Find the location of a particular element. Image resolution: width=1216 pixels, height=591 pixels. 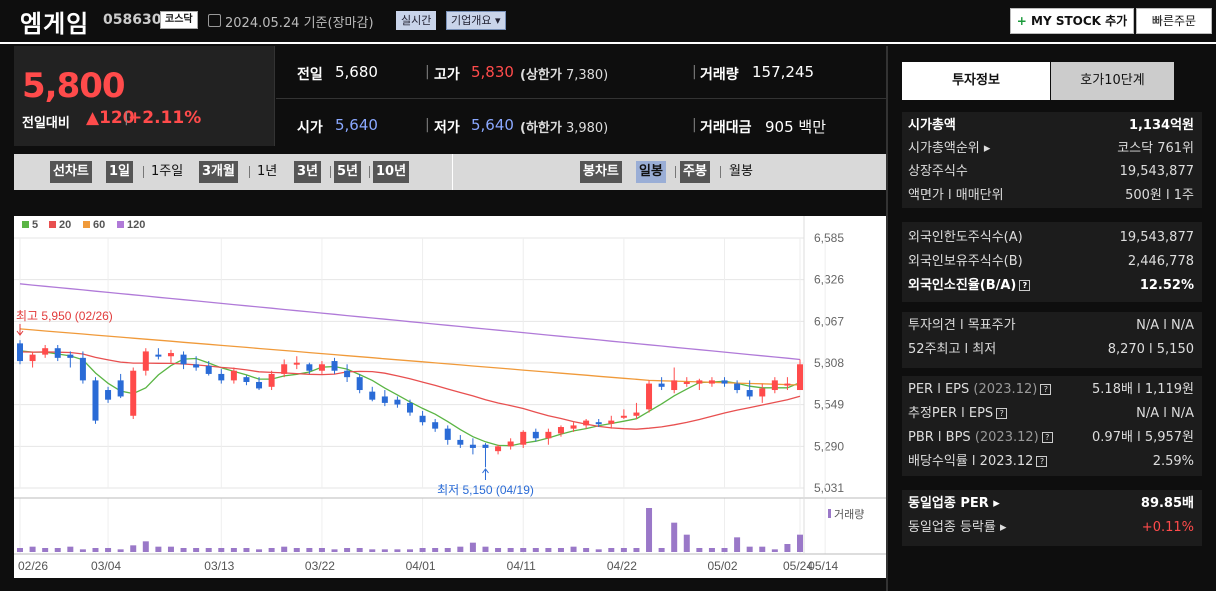

company-overview-button: 기업개요 ▾ is located at coordinates (476, 20).